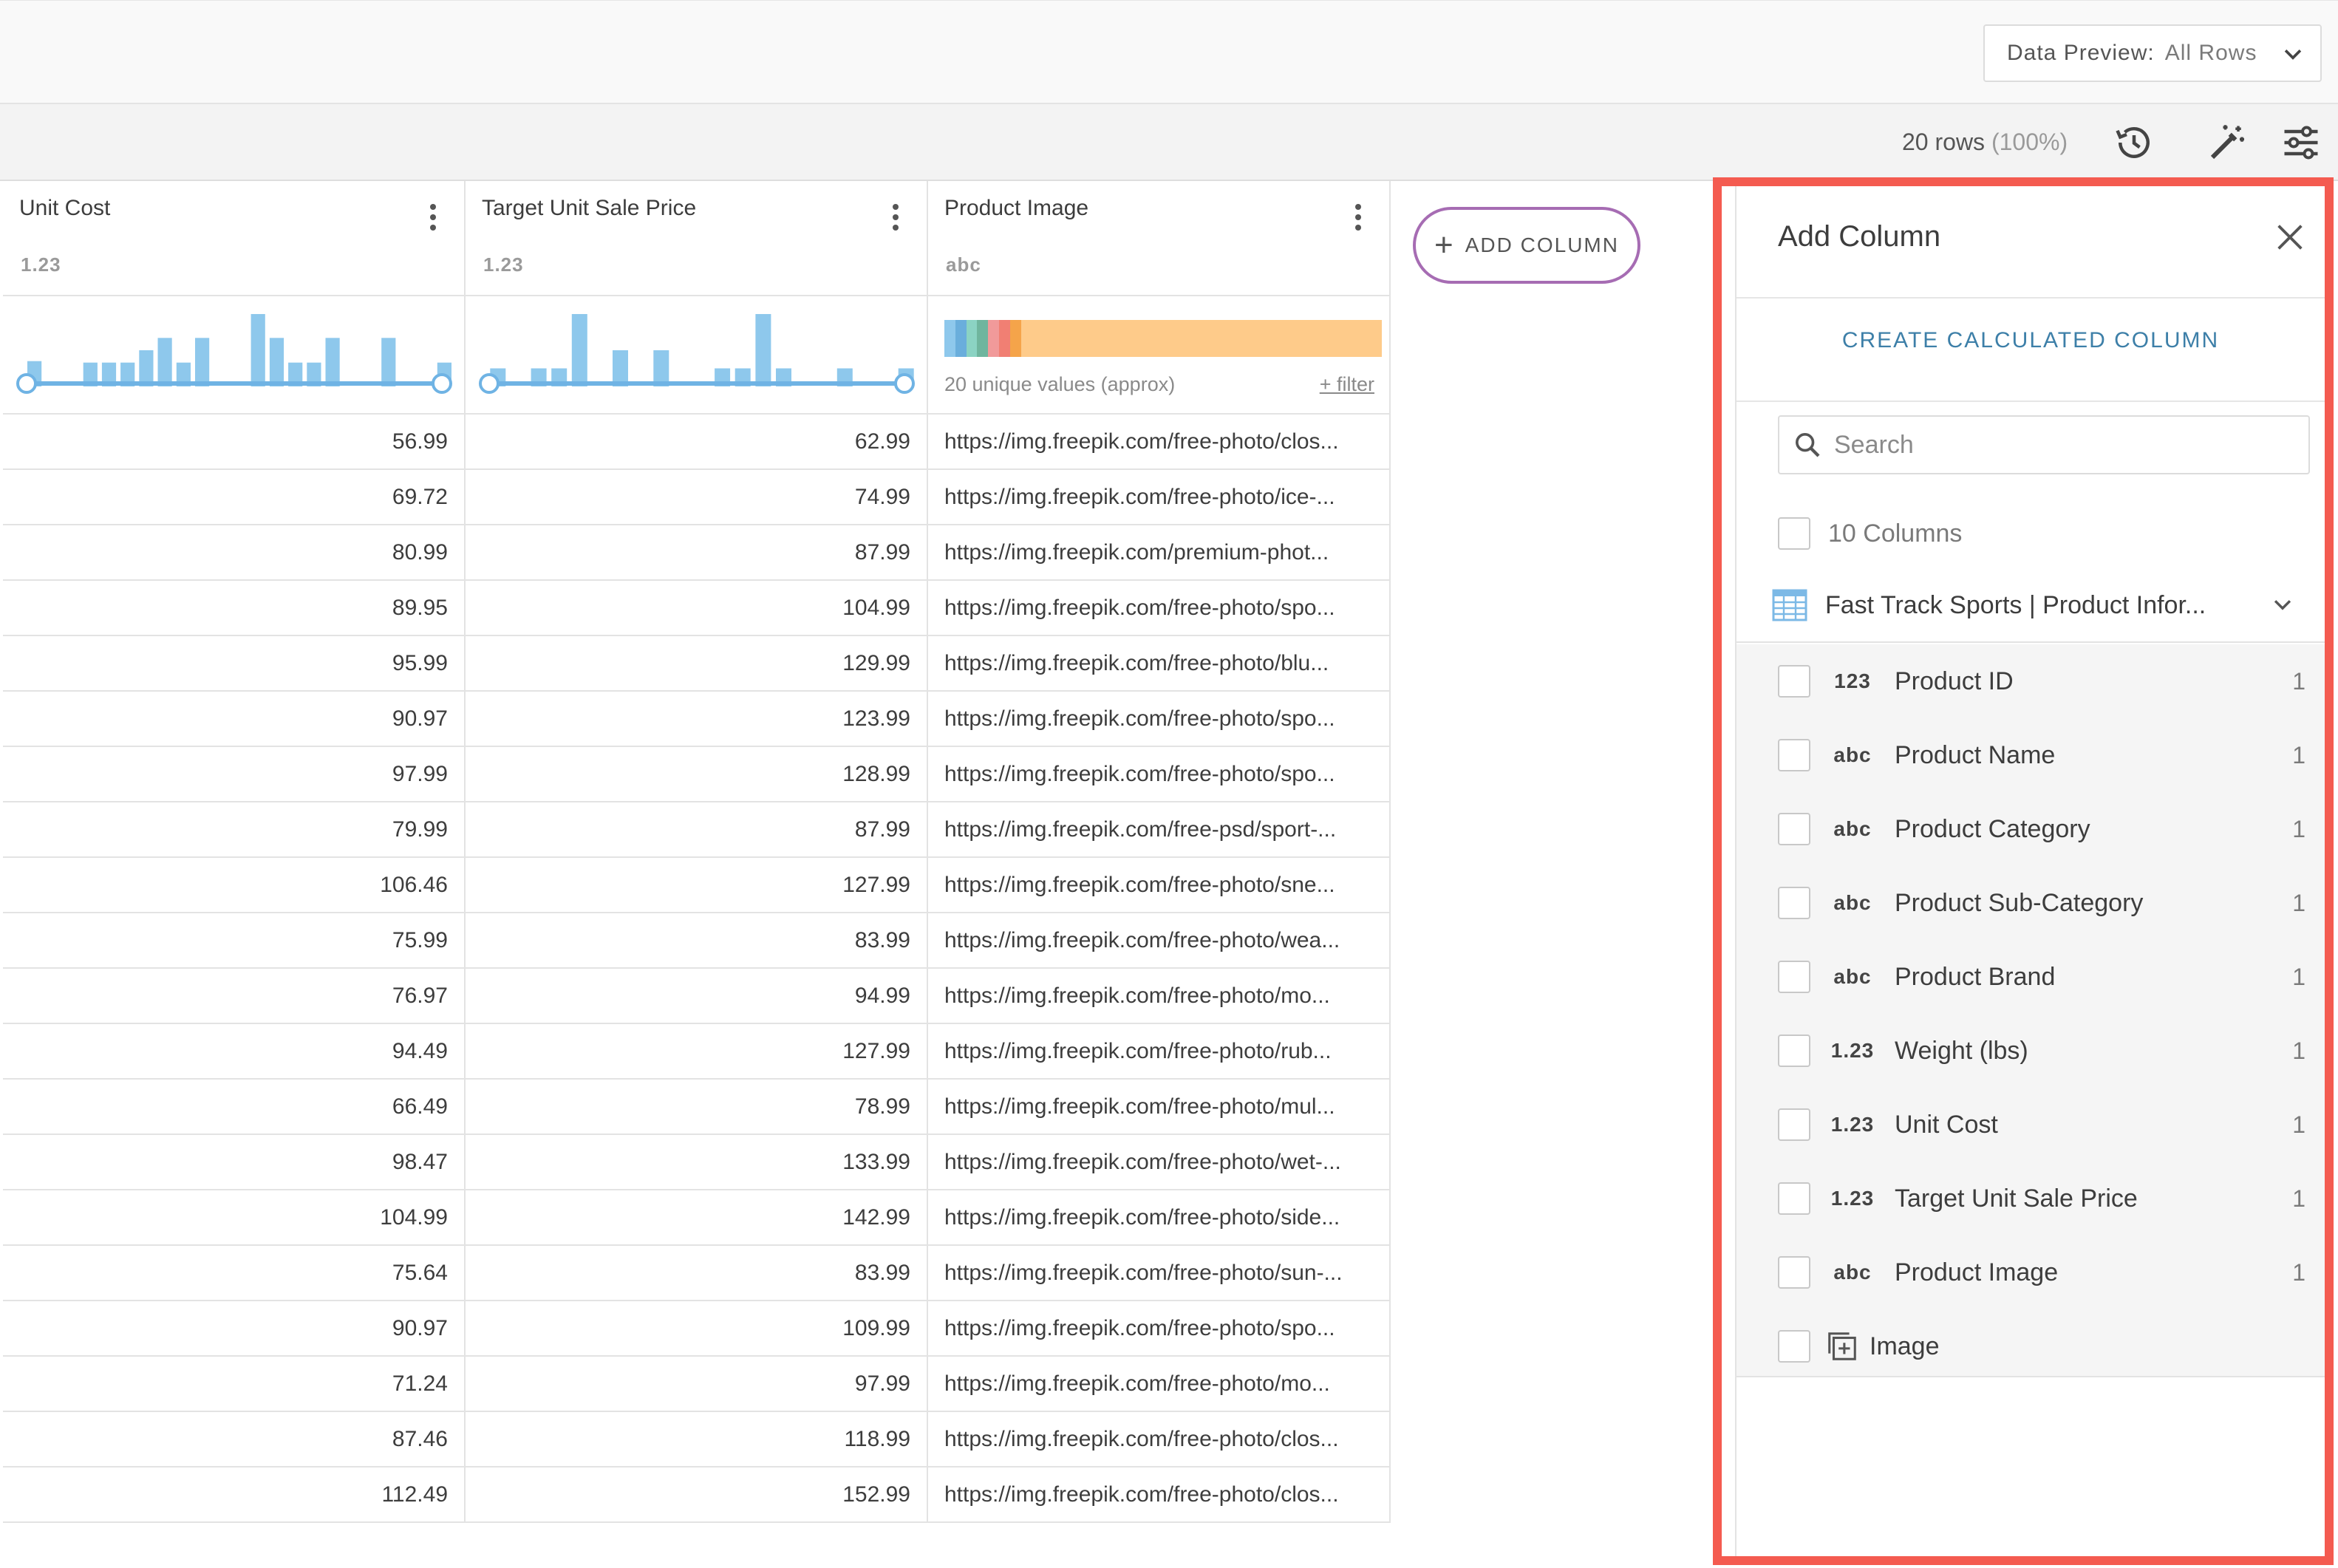 This screenshot has height=1568, width=2338. What do you see at coordinates (233, 442) in the screenshot?
I see `table-cell: 56.99` at bounding box center [233, 442].